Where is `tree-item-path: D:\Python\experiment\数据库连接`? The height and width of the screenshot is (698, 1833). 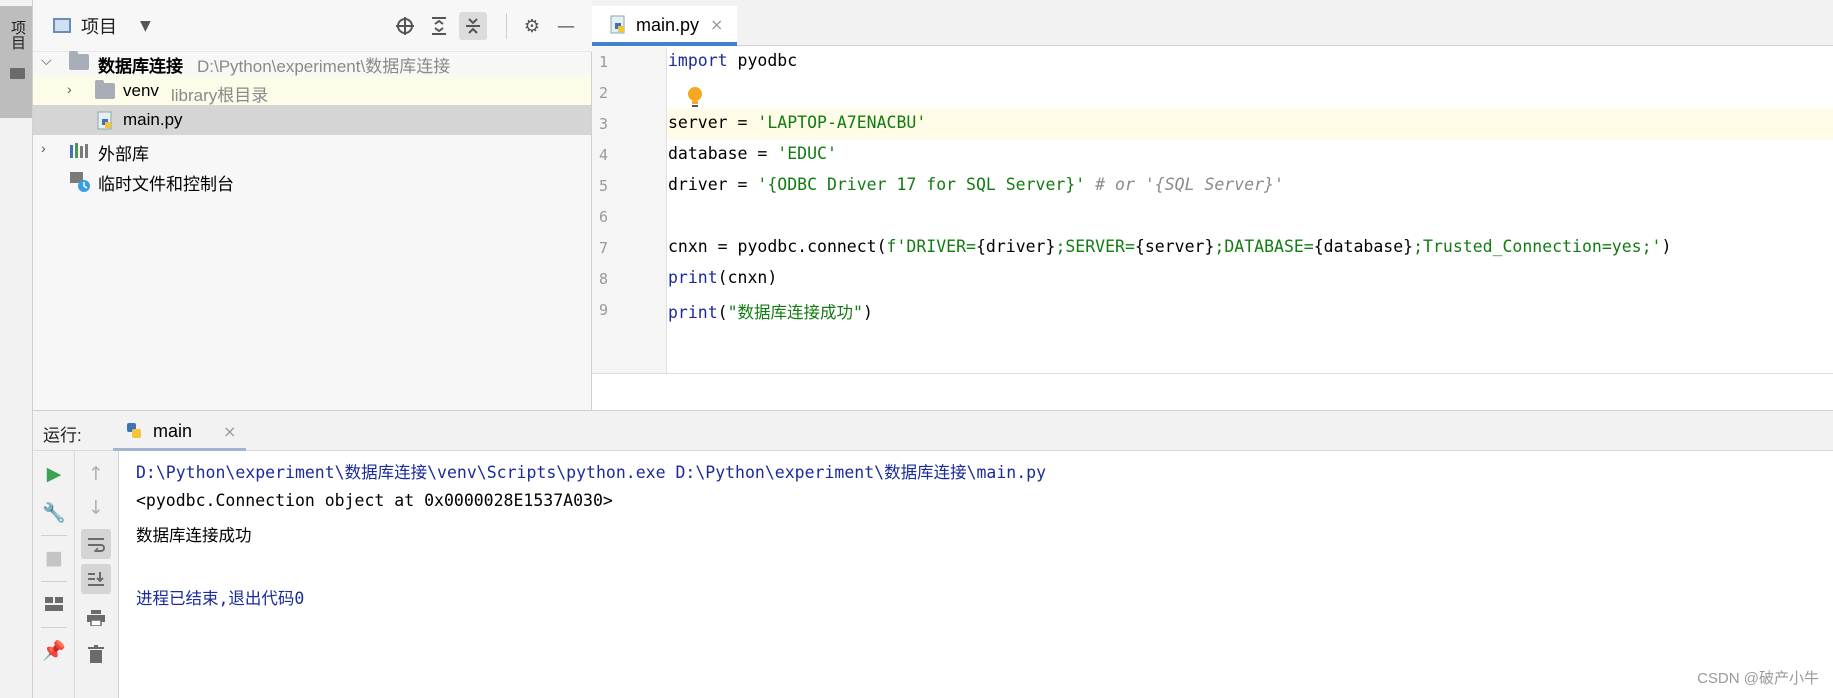 tree-item-path: D:\Python\experiment\数据库连接 is located at coordinates (324, 66).